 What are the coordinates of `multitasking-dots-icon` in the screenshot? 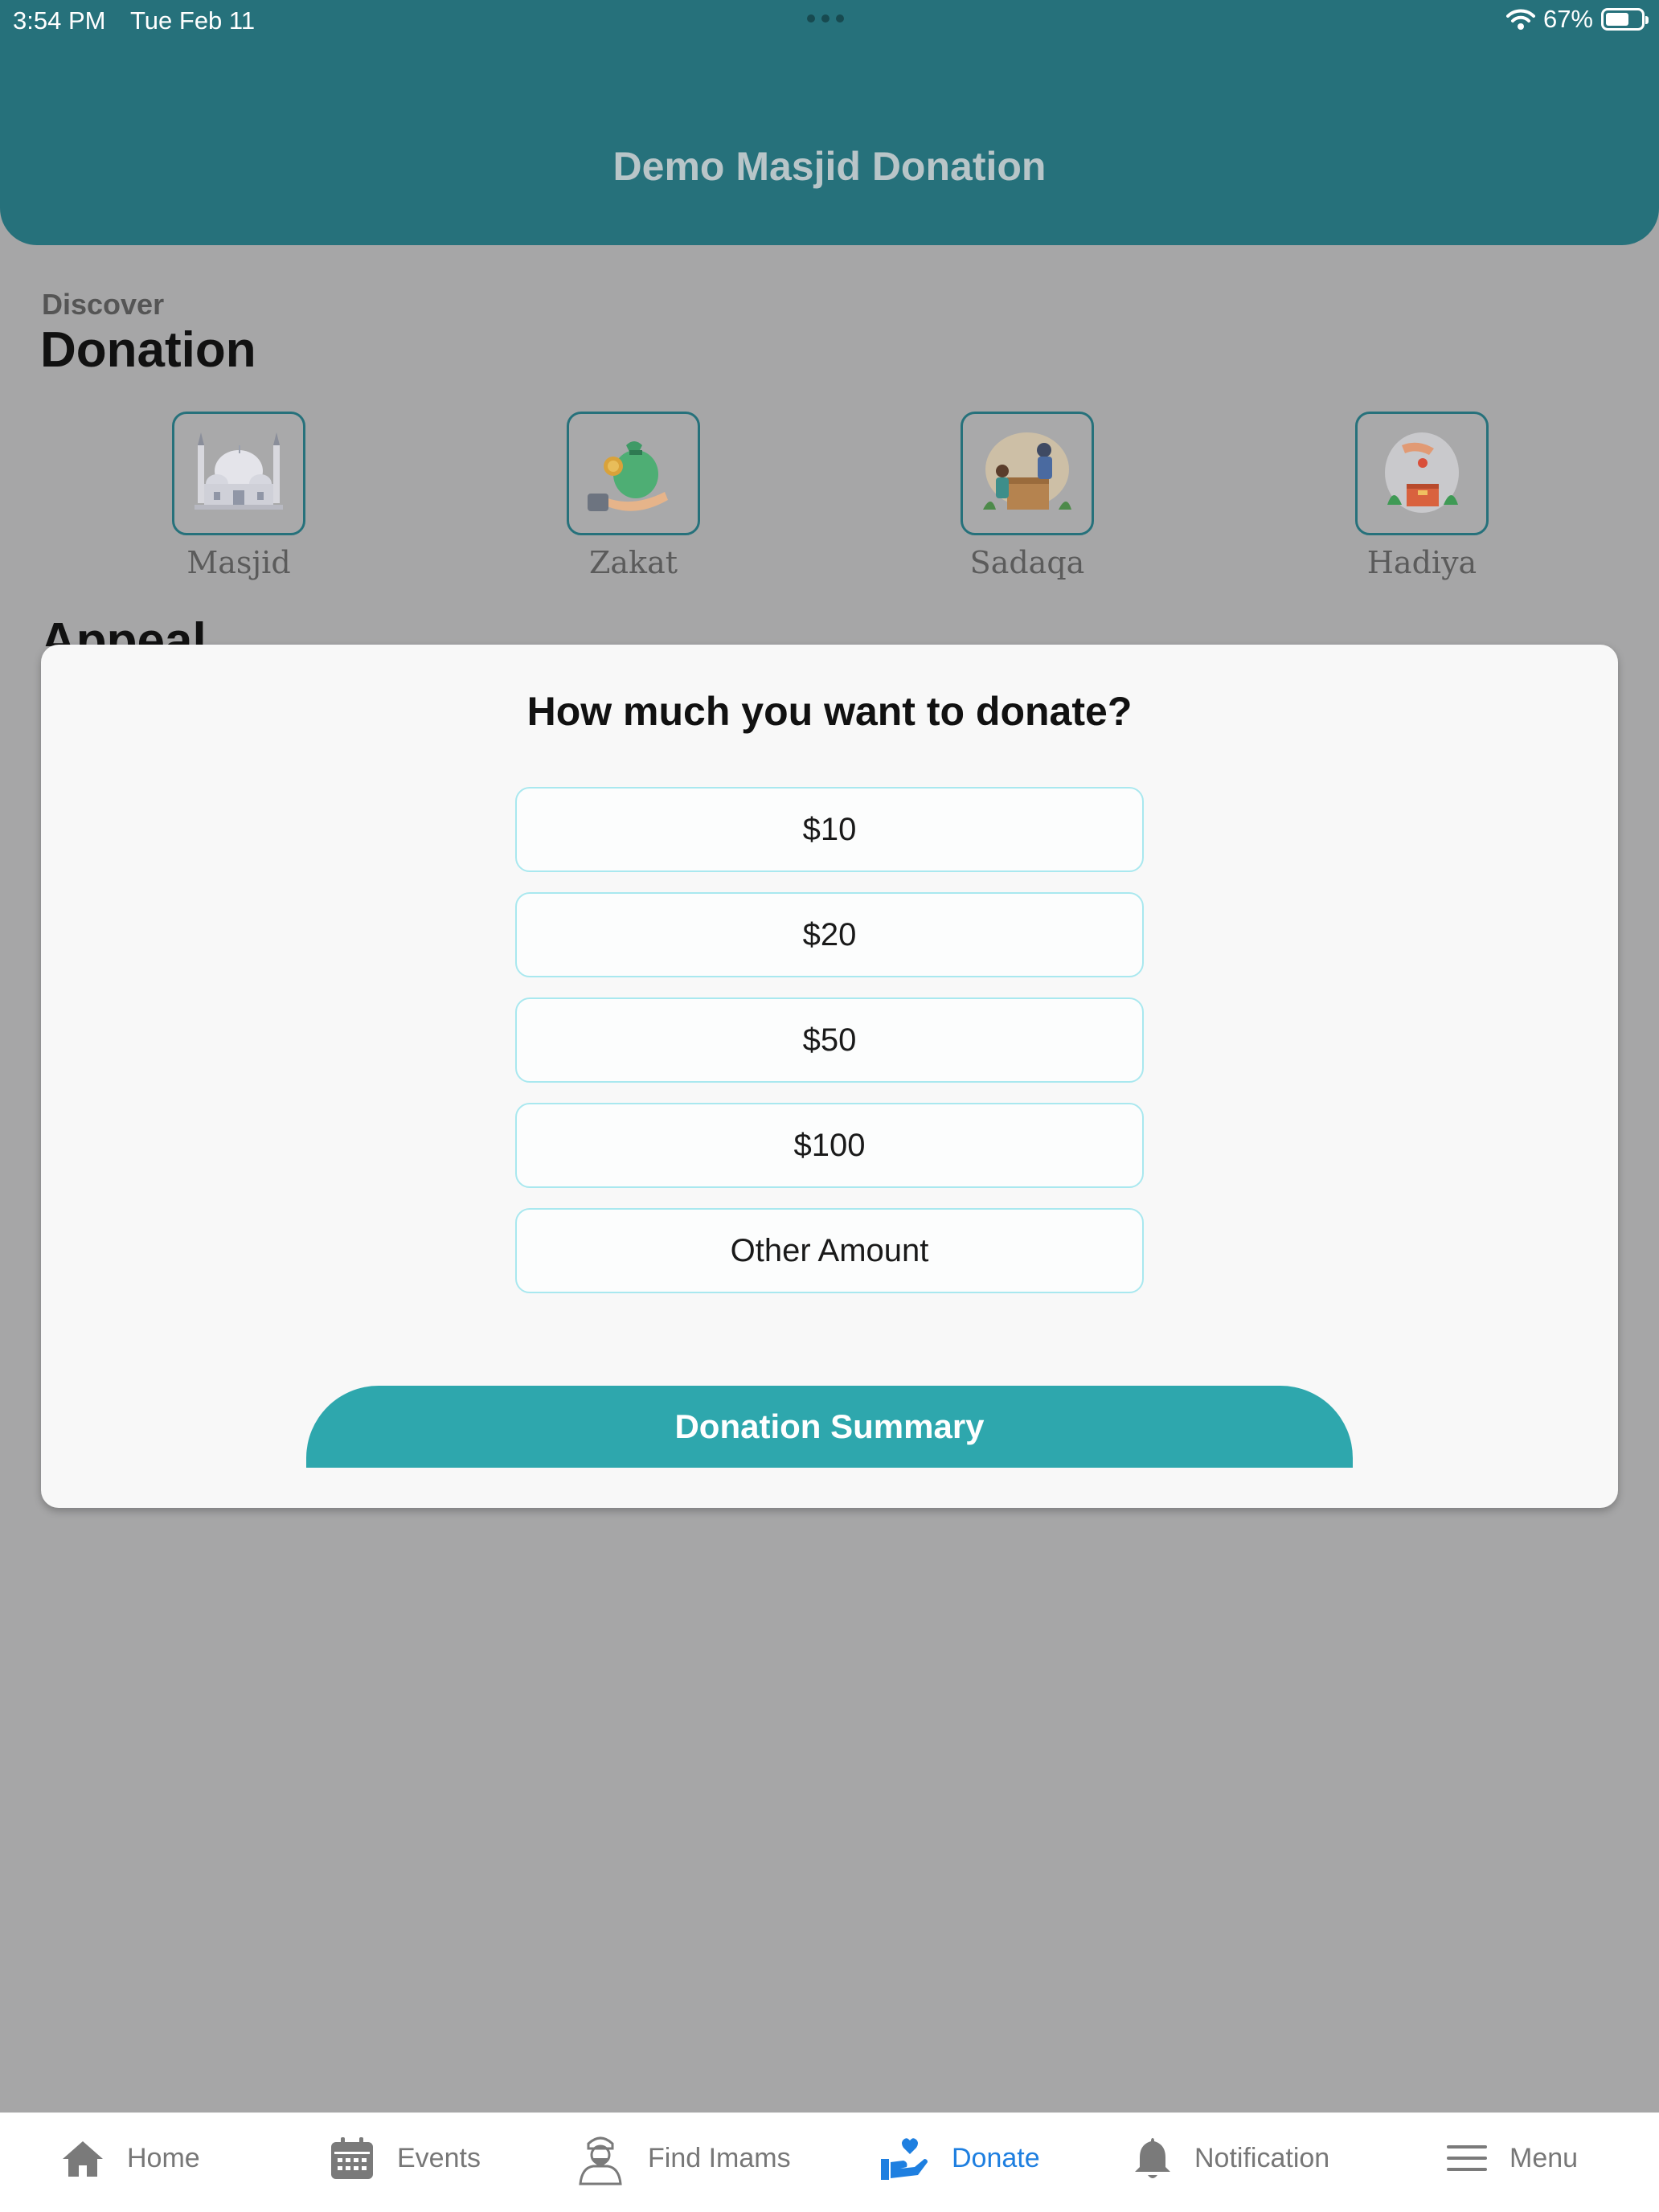 It's located at (825, 18).